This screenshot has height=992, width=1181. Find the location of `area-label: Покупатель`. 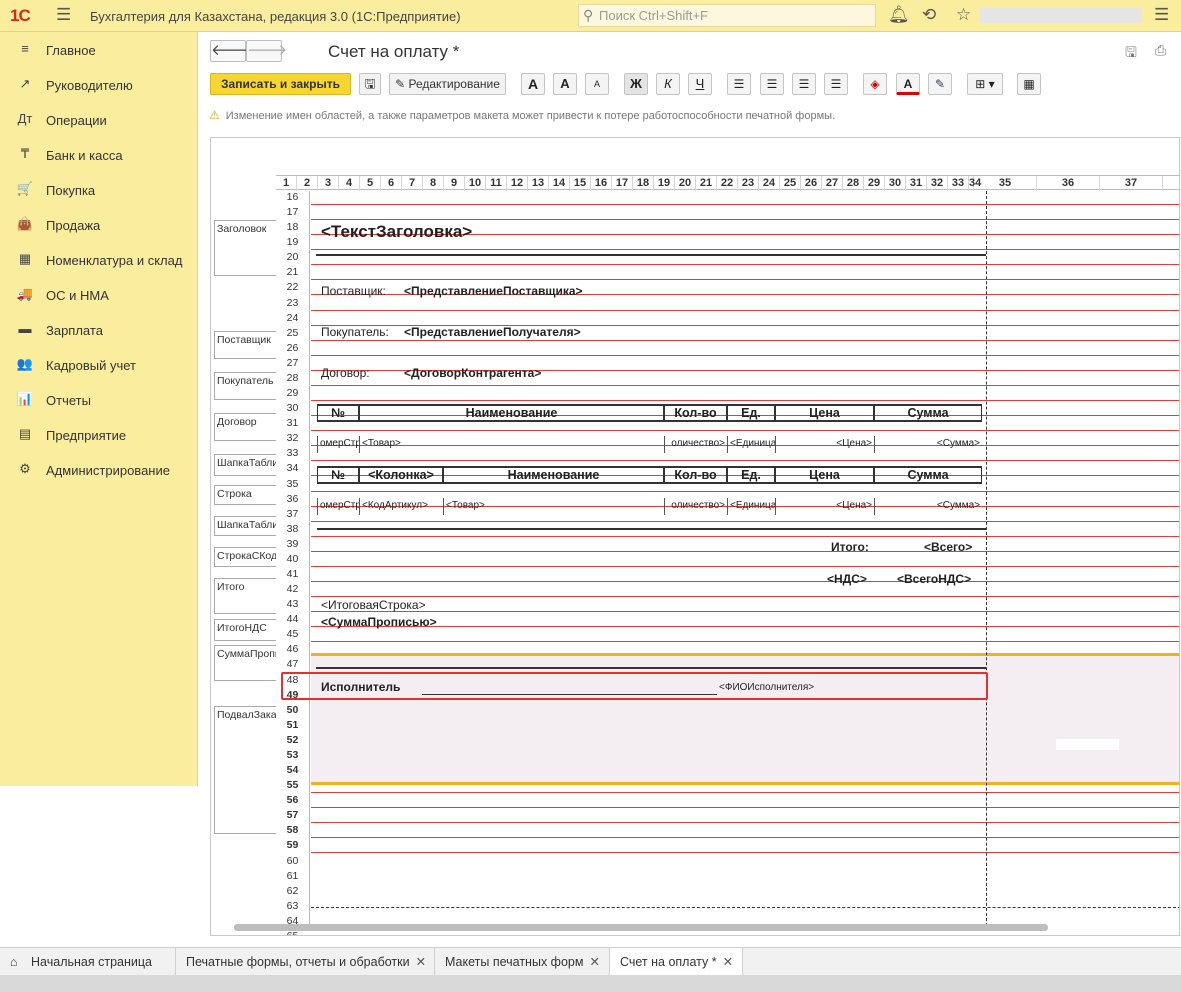

area-label: Покупатель is located at coordinates (245, 386).